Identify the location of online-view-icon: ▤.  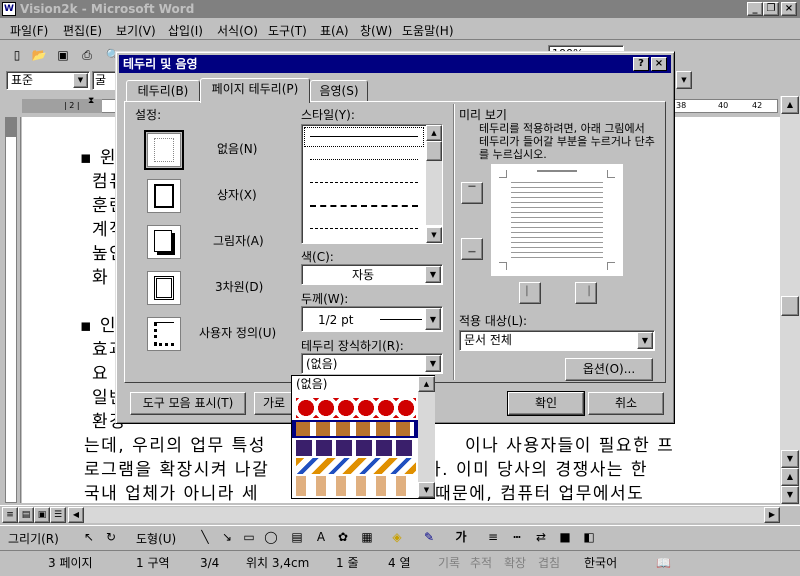
(26, 515).